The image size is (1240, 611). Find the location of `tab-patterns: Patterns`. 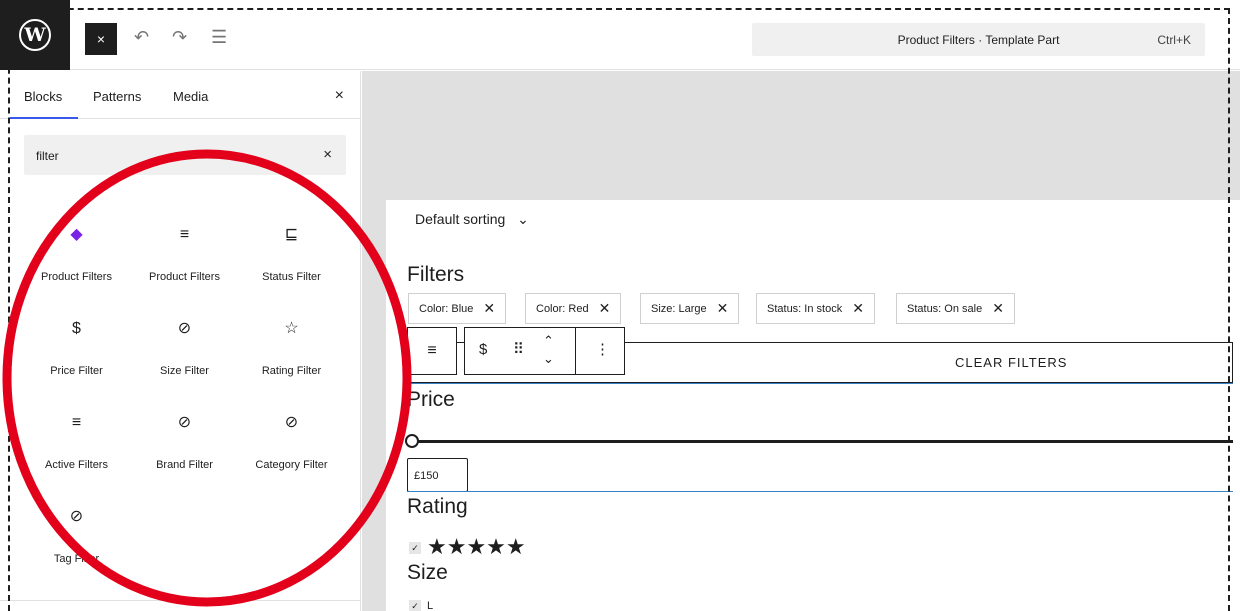

tab-patterns: Patterns is located at coordinates (117, 96).